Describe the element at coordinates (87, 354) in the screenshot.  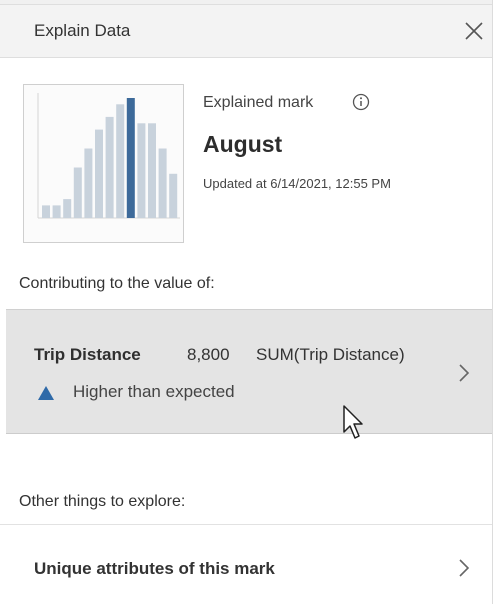
I see `measure-name: Trip Distance` at that location.